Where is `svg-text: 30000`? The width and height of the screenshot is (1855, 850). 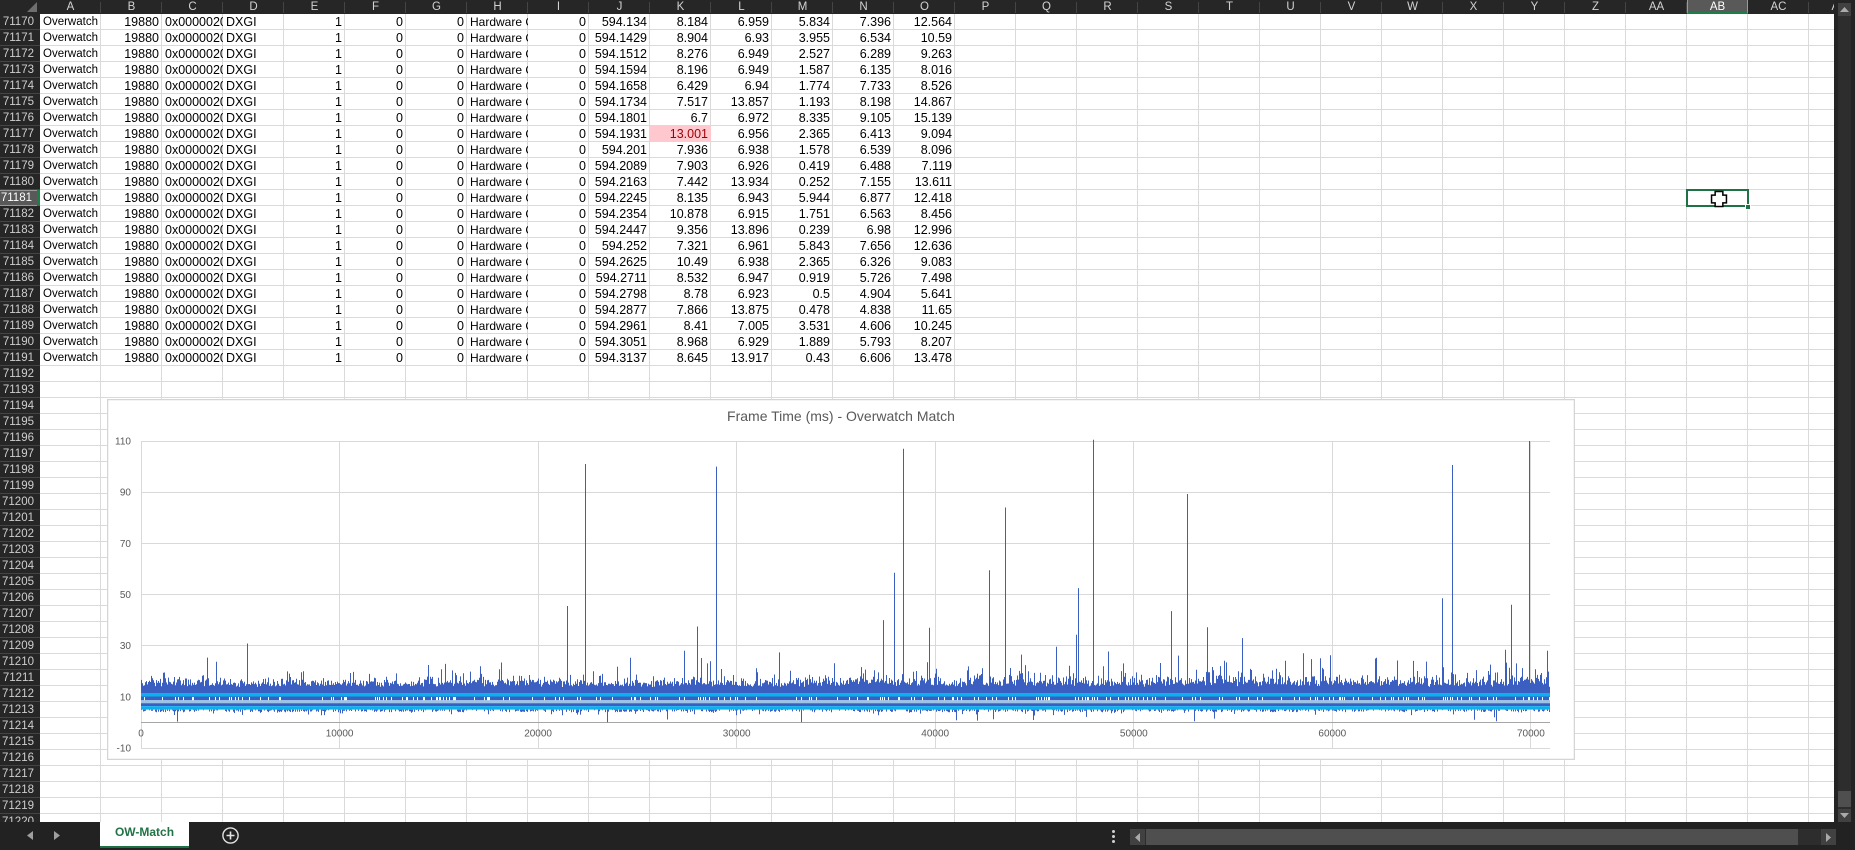
svg-text: 30000 is located at coordinates (737, 733).